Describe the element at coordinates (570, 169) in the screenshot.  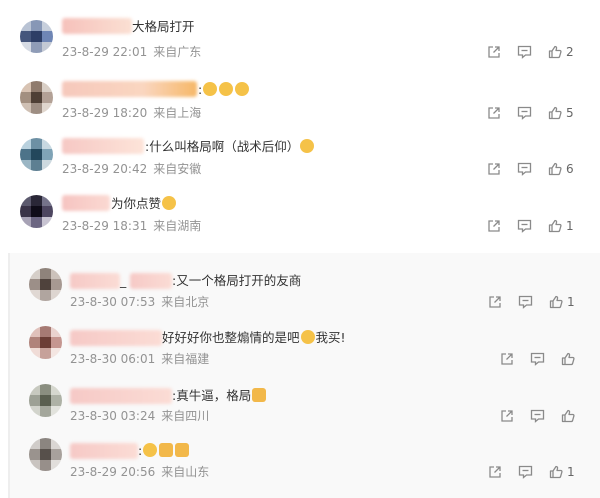
I see `like-count: 6` at that location.